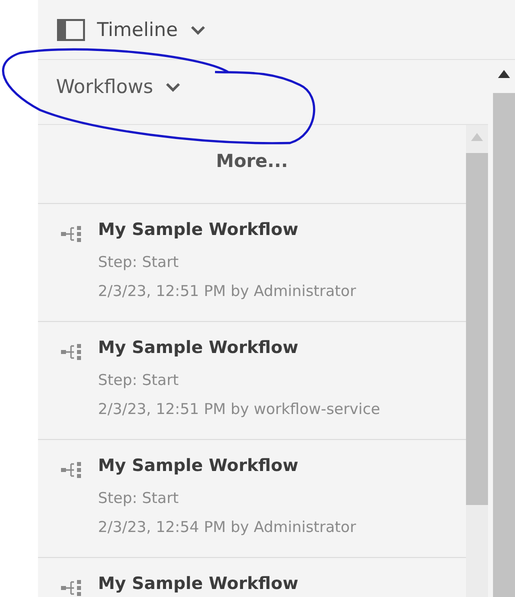 The height and width of the screenshot is (597, 515). I want to click on timeline-title: Timeline, so click(137, 29).